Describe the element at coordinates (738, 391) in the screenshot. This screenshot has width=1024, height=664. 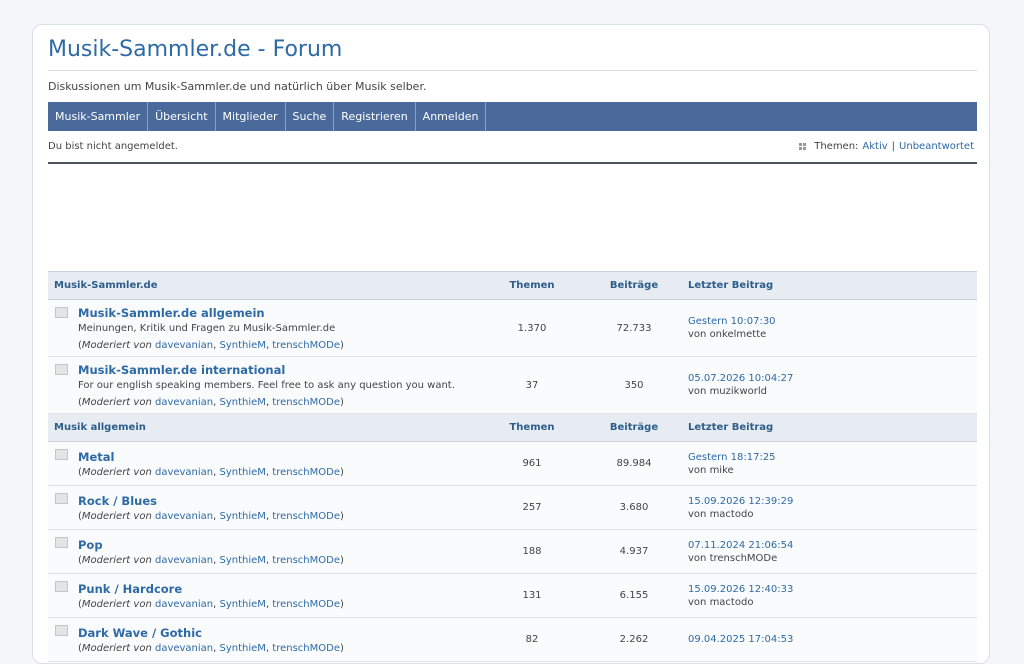
I see `author-name: muzikworld` at that location.